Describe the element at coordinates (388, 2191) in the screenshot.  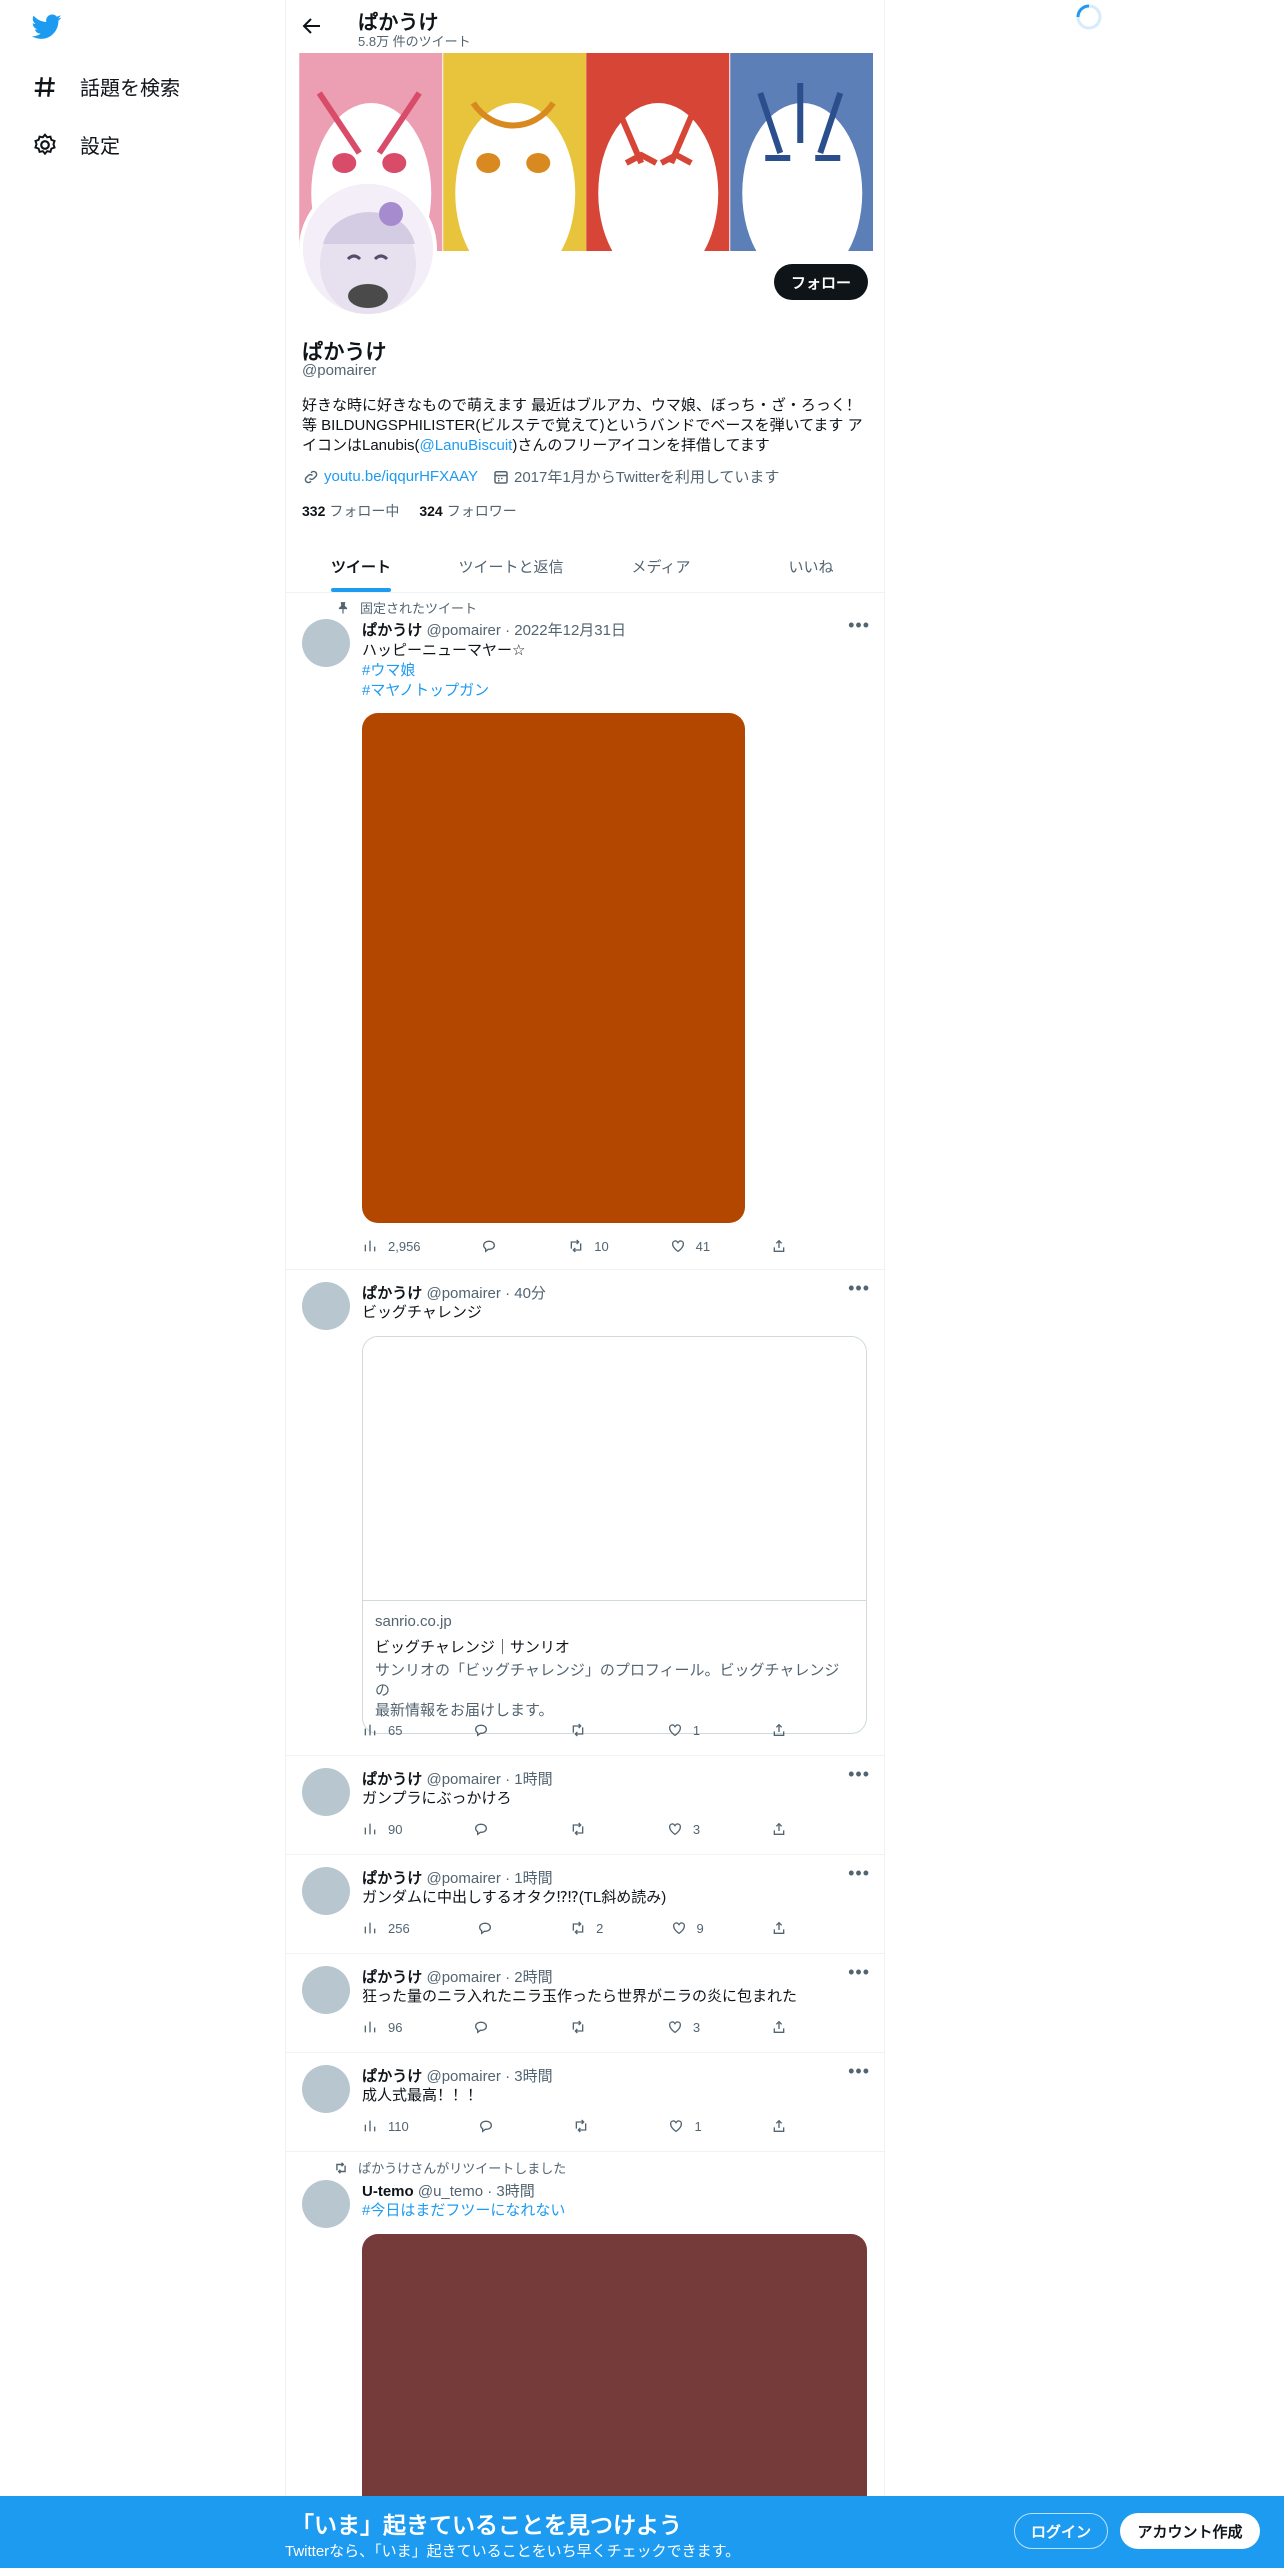
I see `tweet-author-name: U-temo` at that location.